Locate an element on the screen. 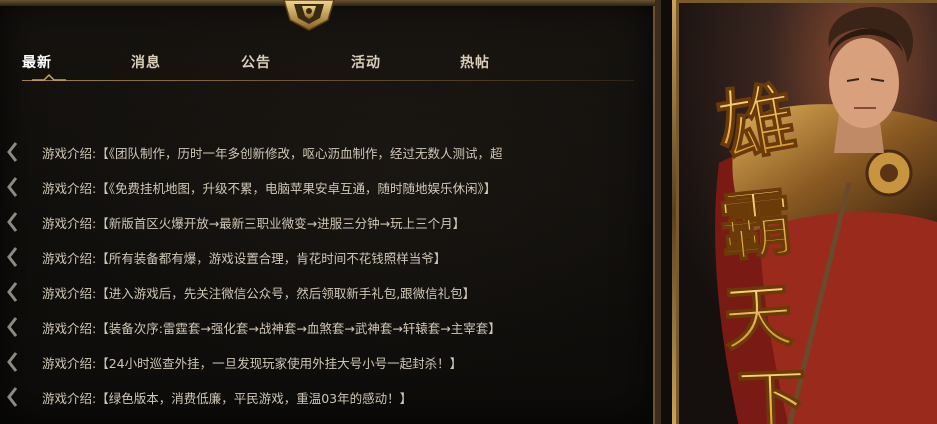 This screenshot has width=937, height=424. news-tabs: 最新 消息 公告 活动 热帖 is located at coordinates (328, 67).